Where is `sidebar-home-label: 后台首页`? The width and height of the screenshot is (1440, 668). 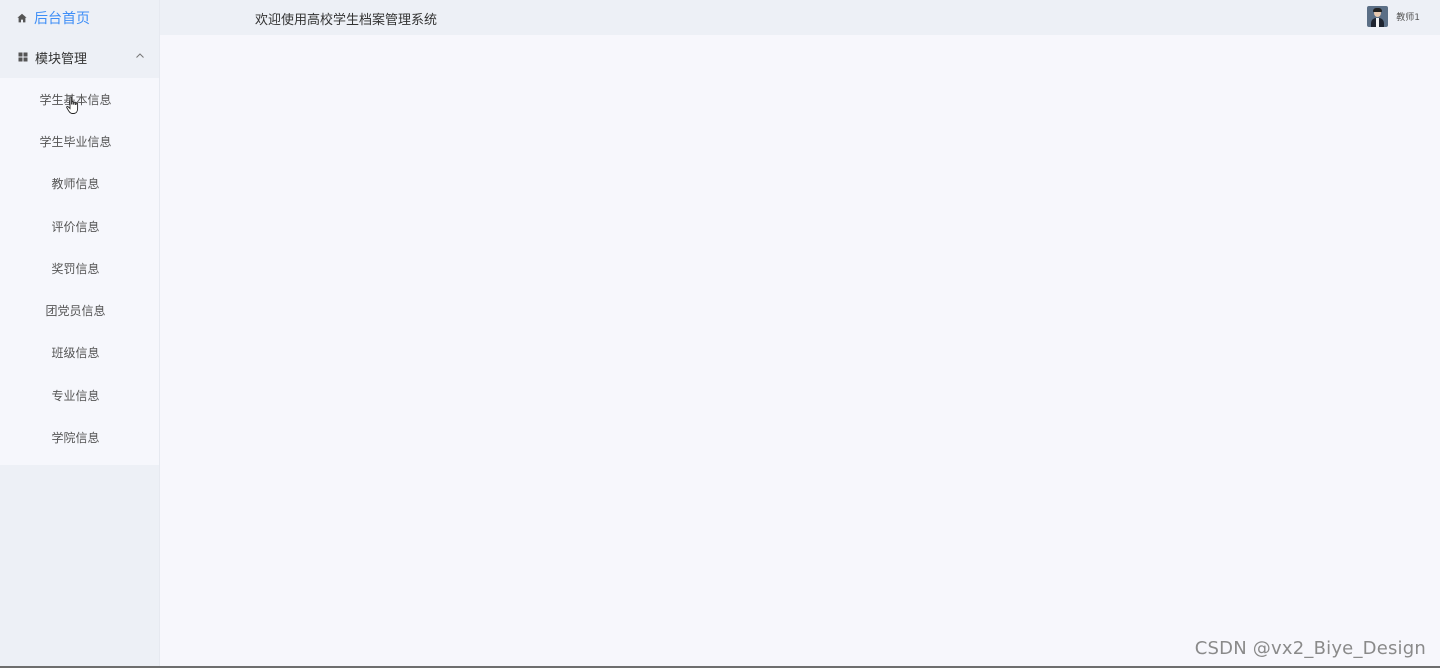 sidebar-home-label: 后台首页 is located at coordinates (62, 19).